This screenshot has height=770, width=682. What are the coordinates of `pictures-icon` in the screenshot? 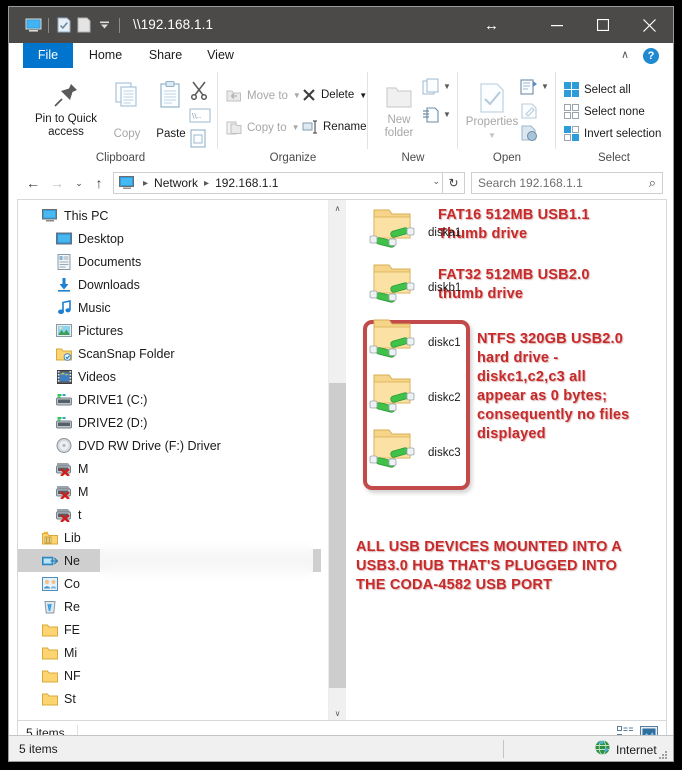 It's located at (64, 331).